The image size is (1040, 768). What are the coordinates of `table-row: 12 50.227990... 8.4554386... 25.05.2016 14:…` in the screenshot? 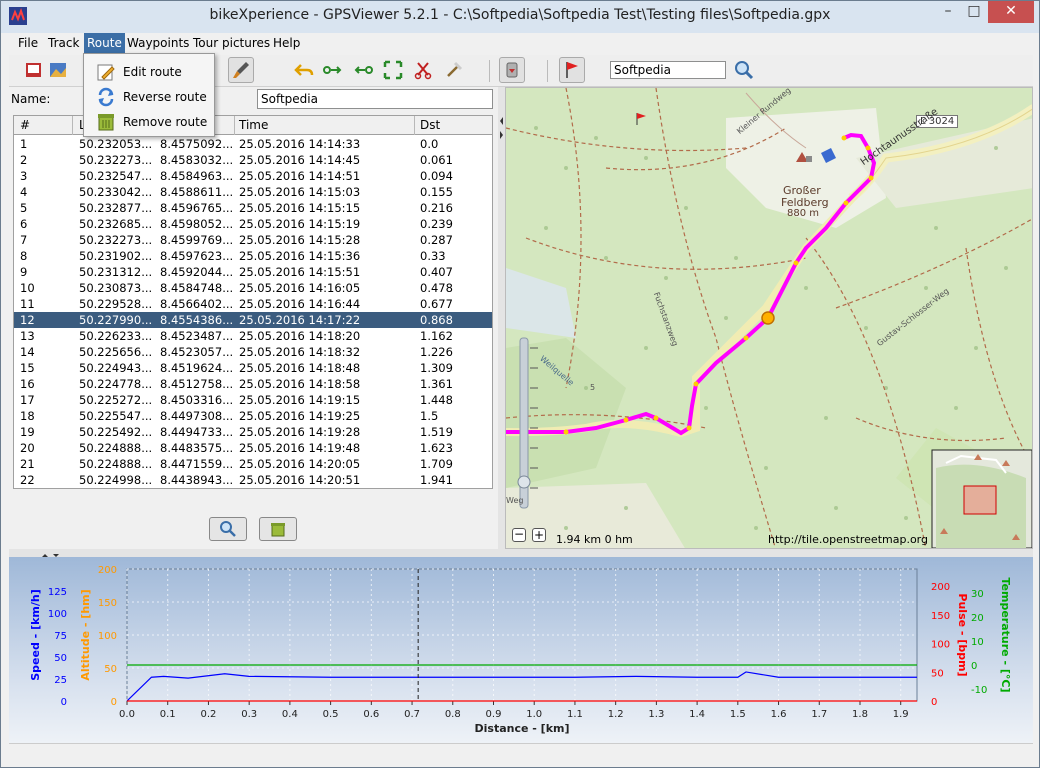 It's located at (253, 320).